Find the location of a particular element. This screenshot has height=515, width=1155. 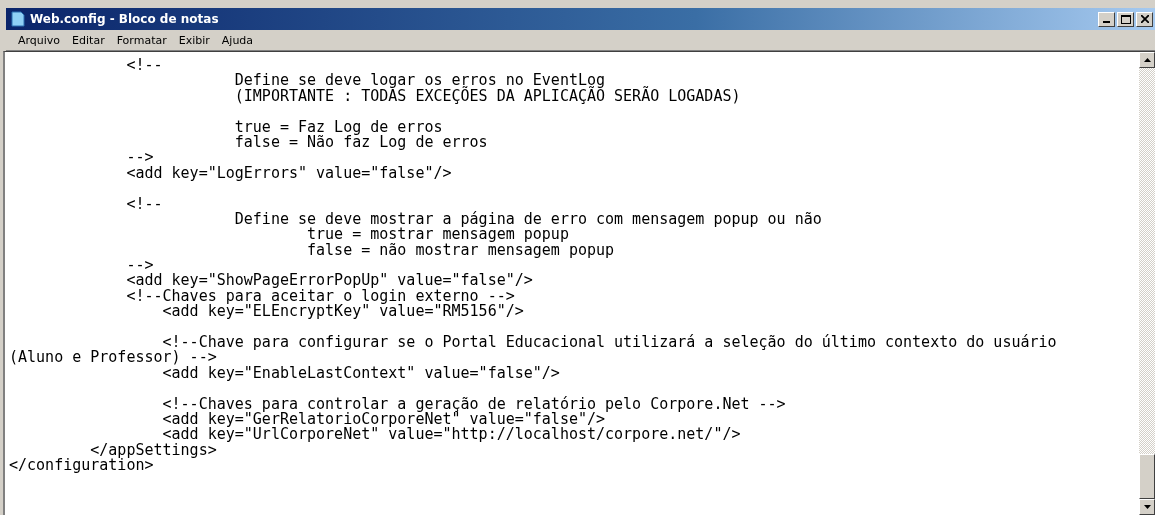

maximize-button is located at coordinates (1125, 19).